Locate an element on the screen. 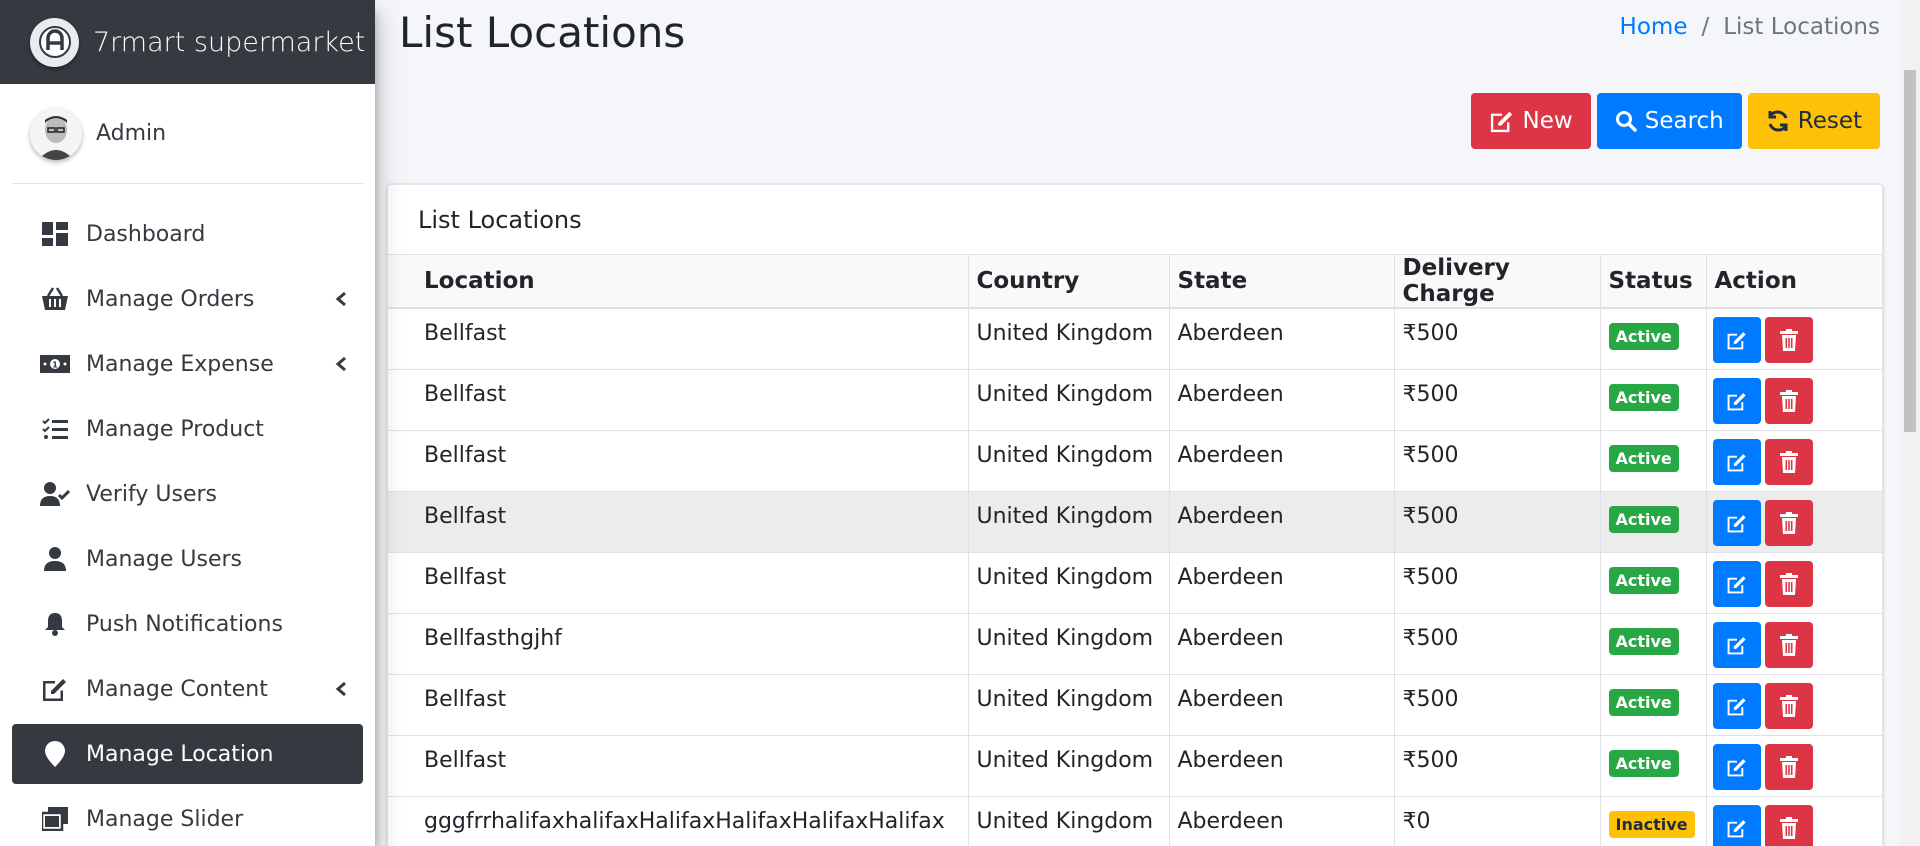 The height and width of the screenshot is (846, 1920). sidebar-item-manage-users: Manage Users is located at coordinates (187, 559).